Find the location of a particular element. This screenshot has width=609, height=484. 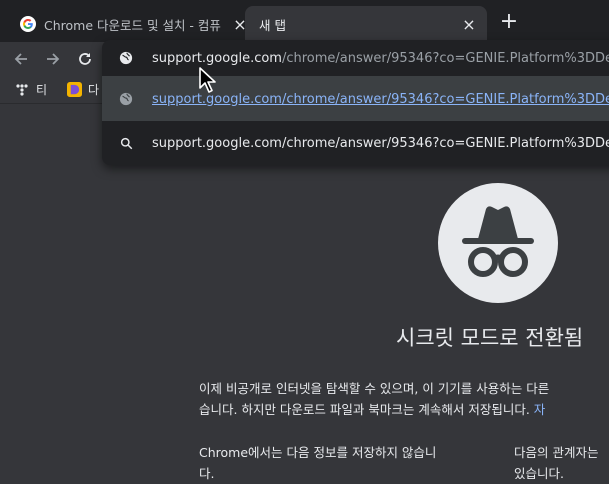

tab-strip: Chrome 다운로드 및 설치 - 컴퓨 × 새 탭 × + is located at coordinates (304, 21).